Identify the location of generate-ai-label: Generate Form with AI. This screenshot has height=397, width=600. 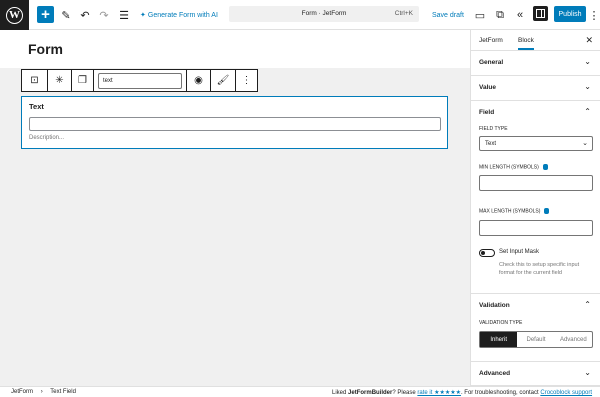
(182, 15).